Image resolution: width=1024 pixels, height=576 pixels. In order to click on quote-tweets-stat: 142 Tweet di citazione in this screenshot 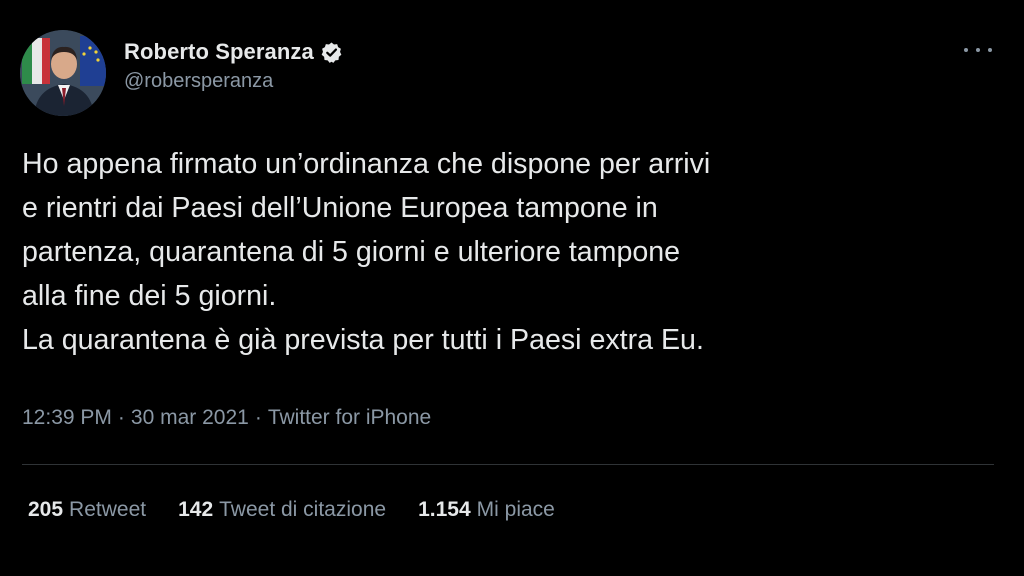, I will do `click(282, 510)`.